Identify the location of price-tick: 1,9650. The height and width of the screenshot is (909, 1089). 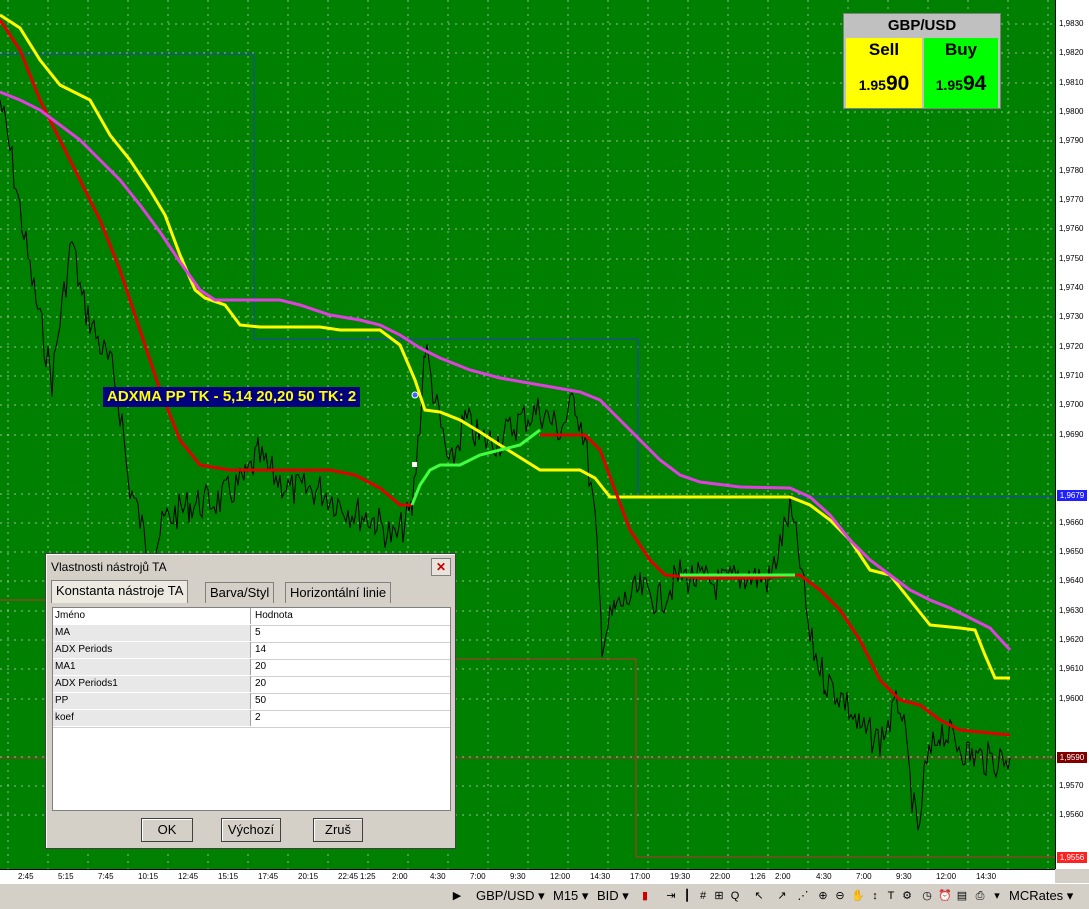
(1071, 551).